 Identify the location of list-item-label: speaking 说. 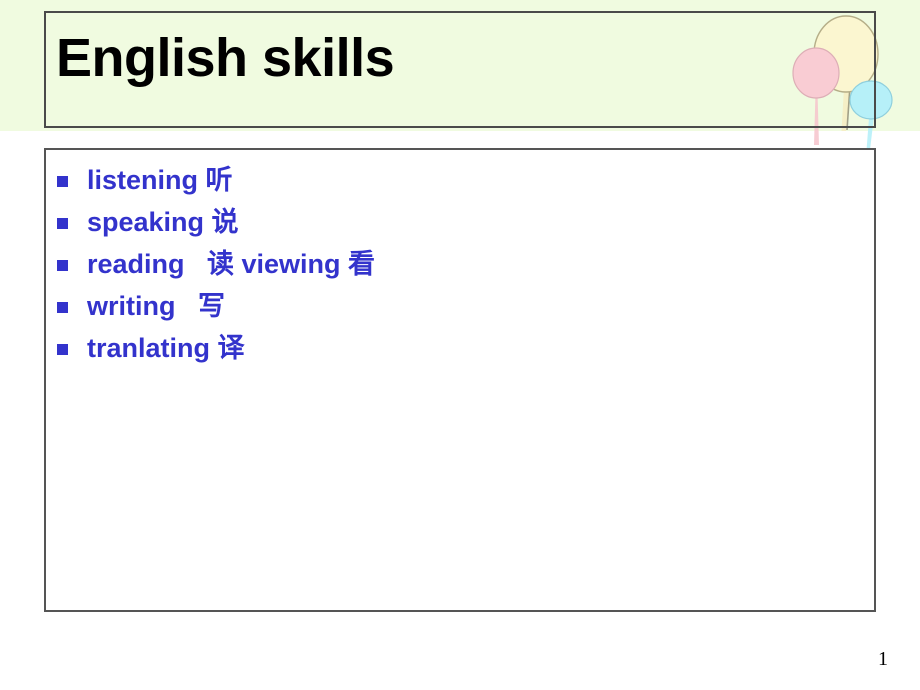
(163, 221).